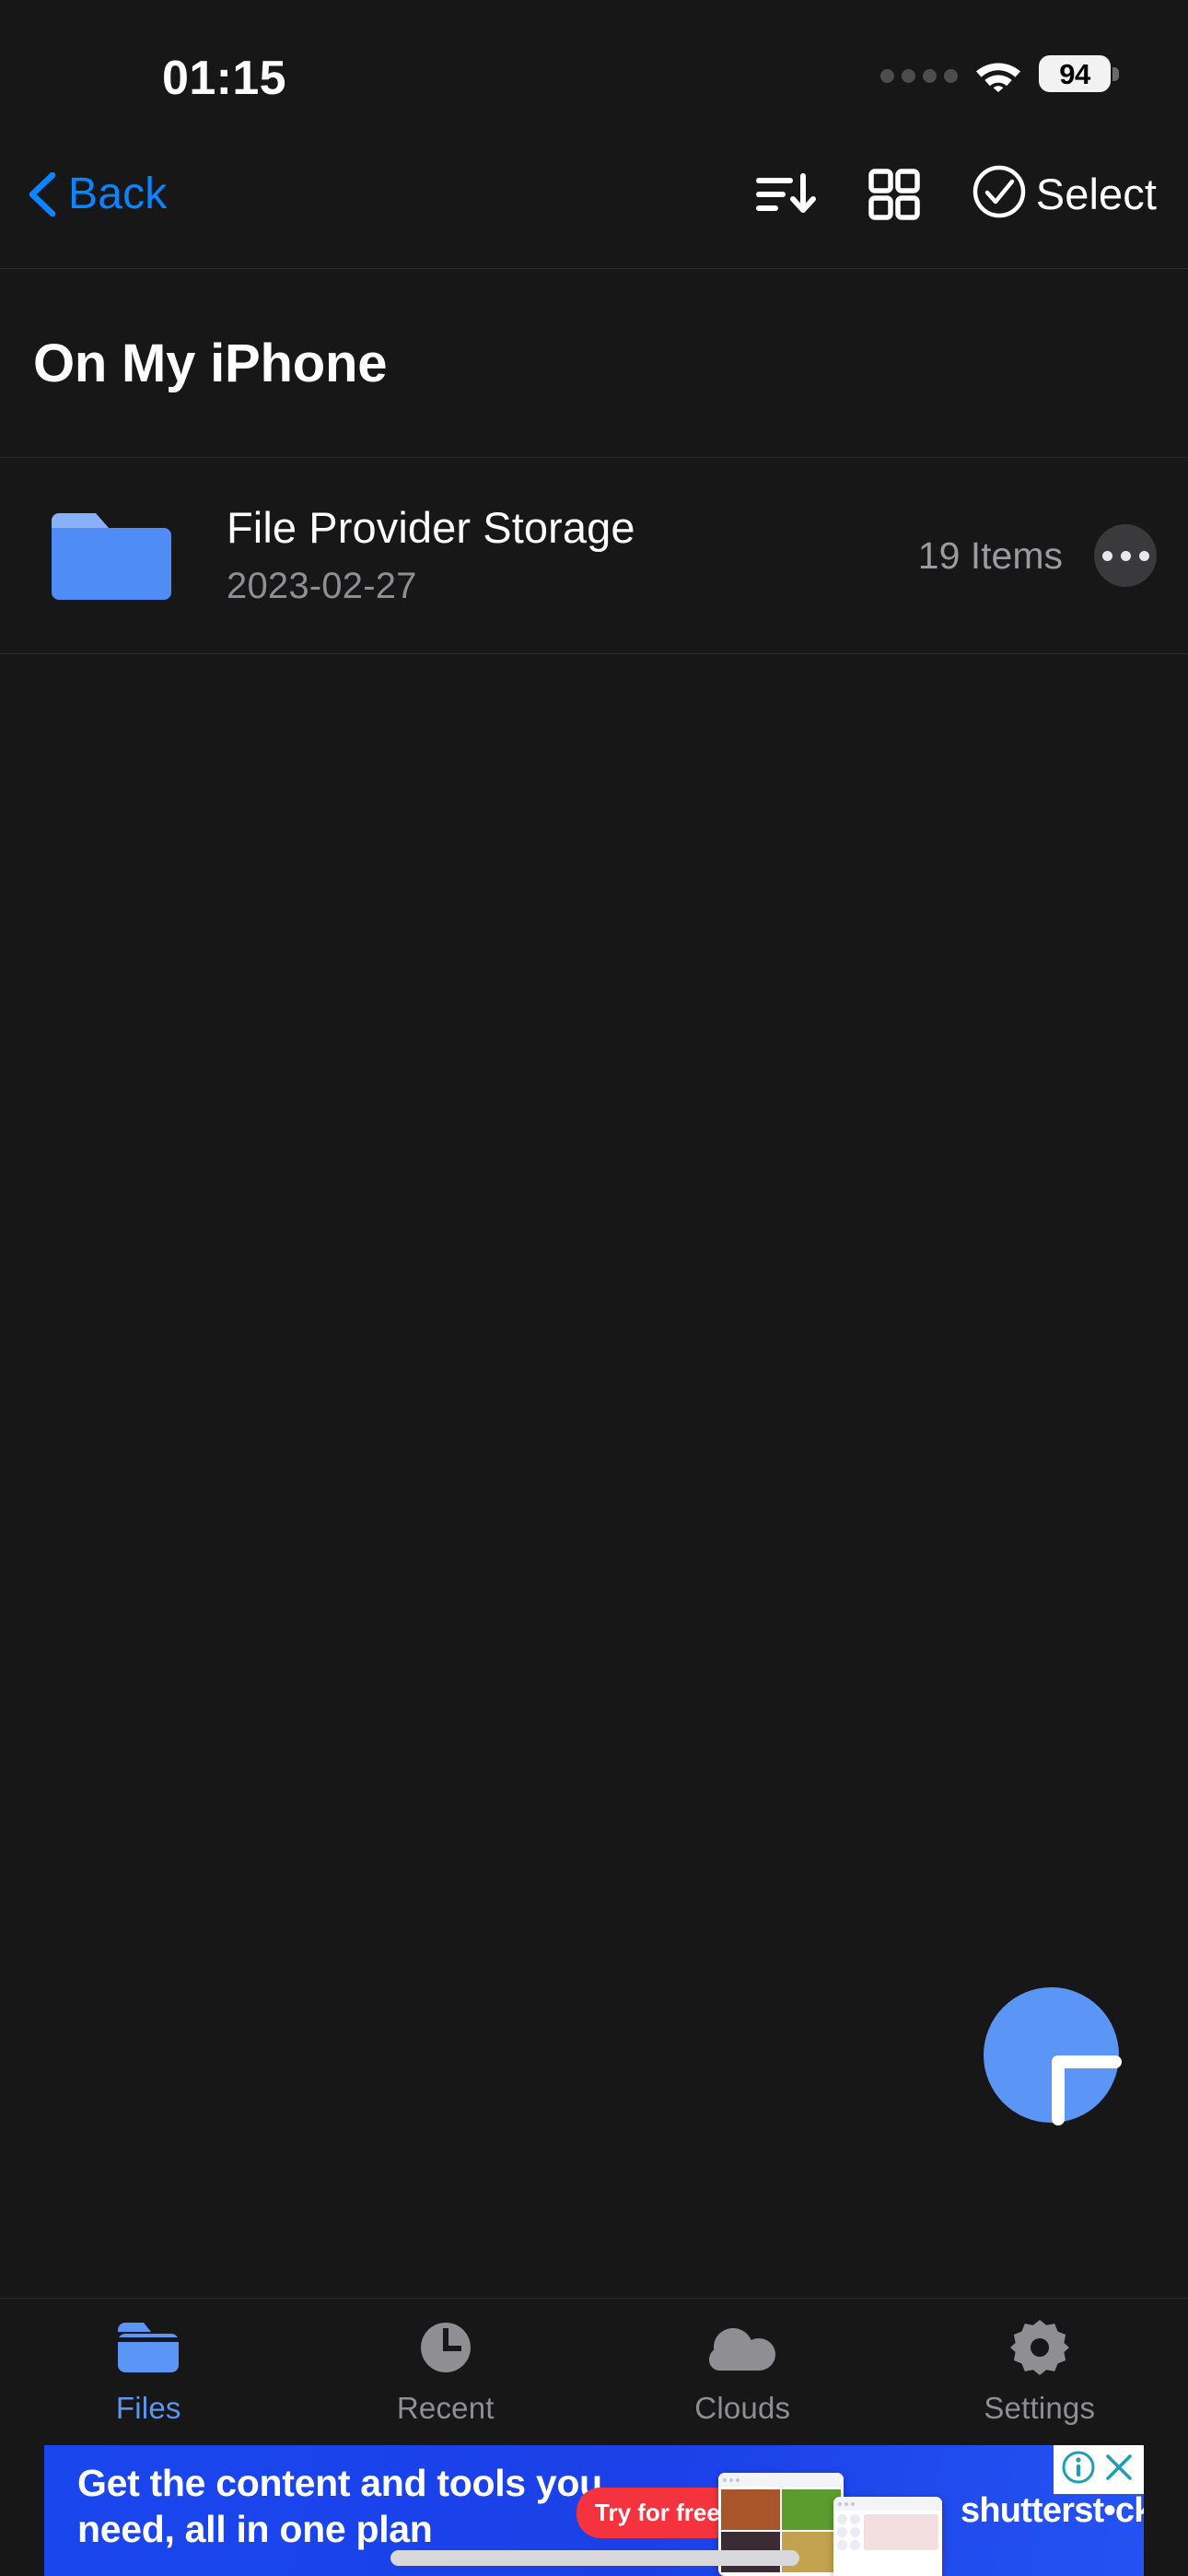 This screenshot has height=2576, width=1188. I want to click on clock-icon, so click(445, 2347).